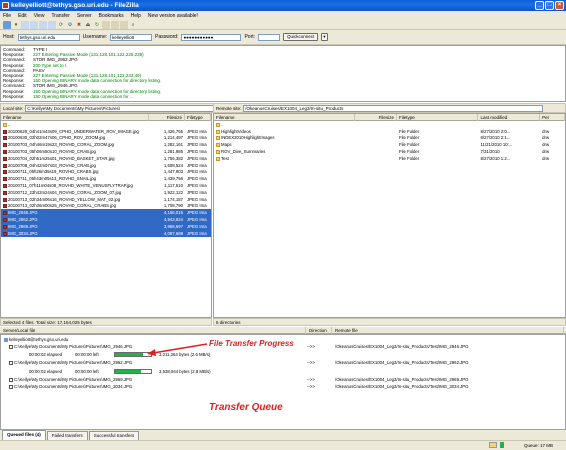 This screenshot has height=450, width=566. Describe the element at coordinates (285, 117) in the screenshot. I see `remote-col-filename: Filename` at that location.